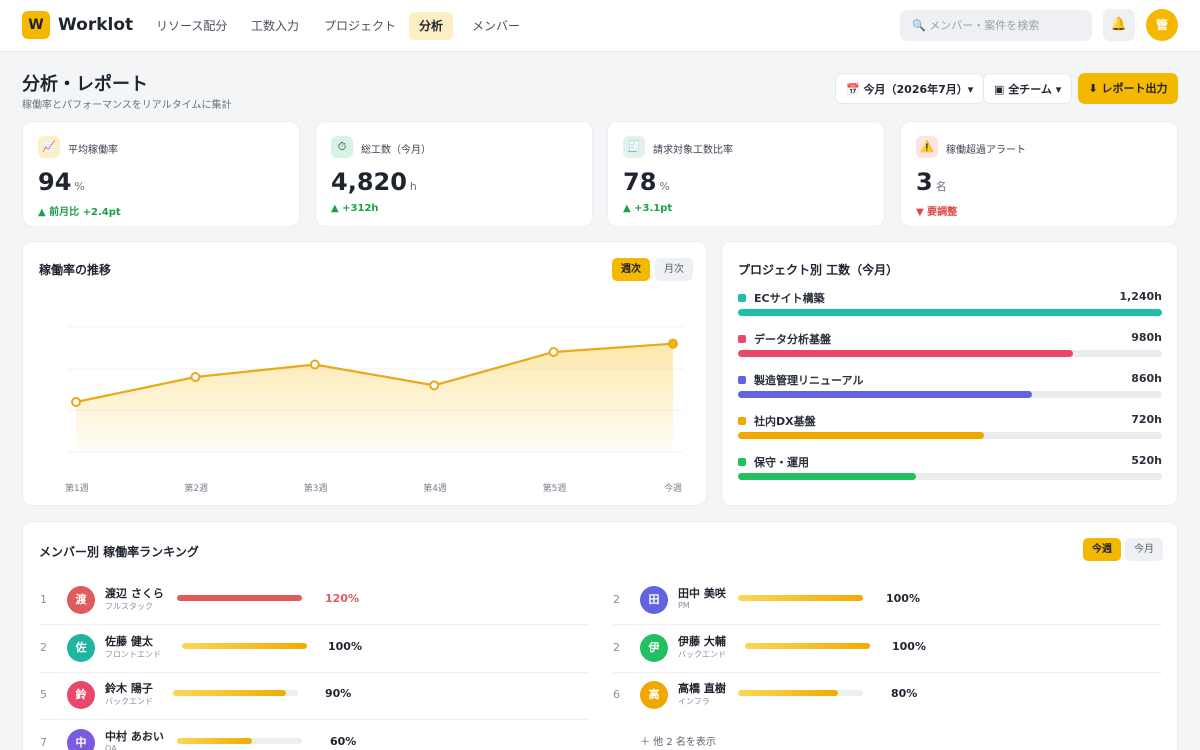 The image size is (1200, 750). Describe the element at coordinates (79, 212) in the screenshot. I see `kpi-delta: ▲ 前月比 +2.4pt` at that location.